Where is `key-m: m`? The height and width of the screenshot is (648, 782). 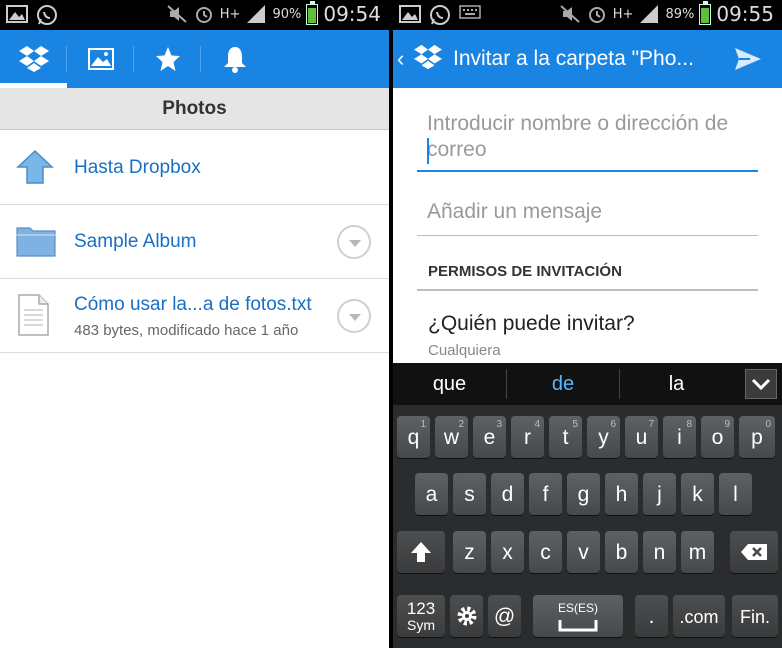 key-m: m is located at coordinates (697, 552).